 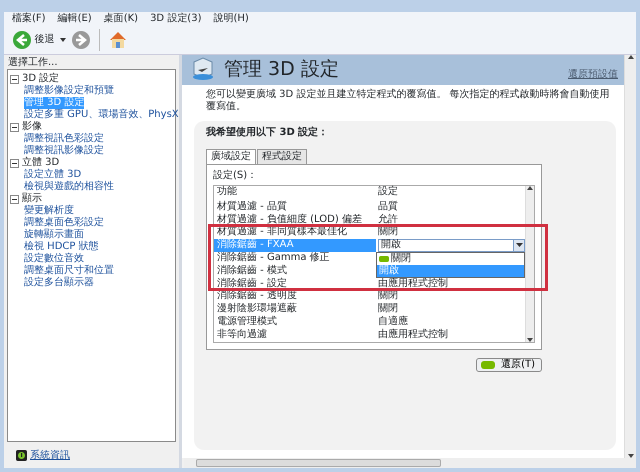 What do you see at coordinates (50, 455) in the screenshot?
I see `system-info-link: 系統資訊` at bounding box center [50, 455].